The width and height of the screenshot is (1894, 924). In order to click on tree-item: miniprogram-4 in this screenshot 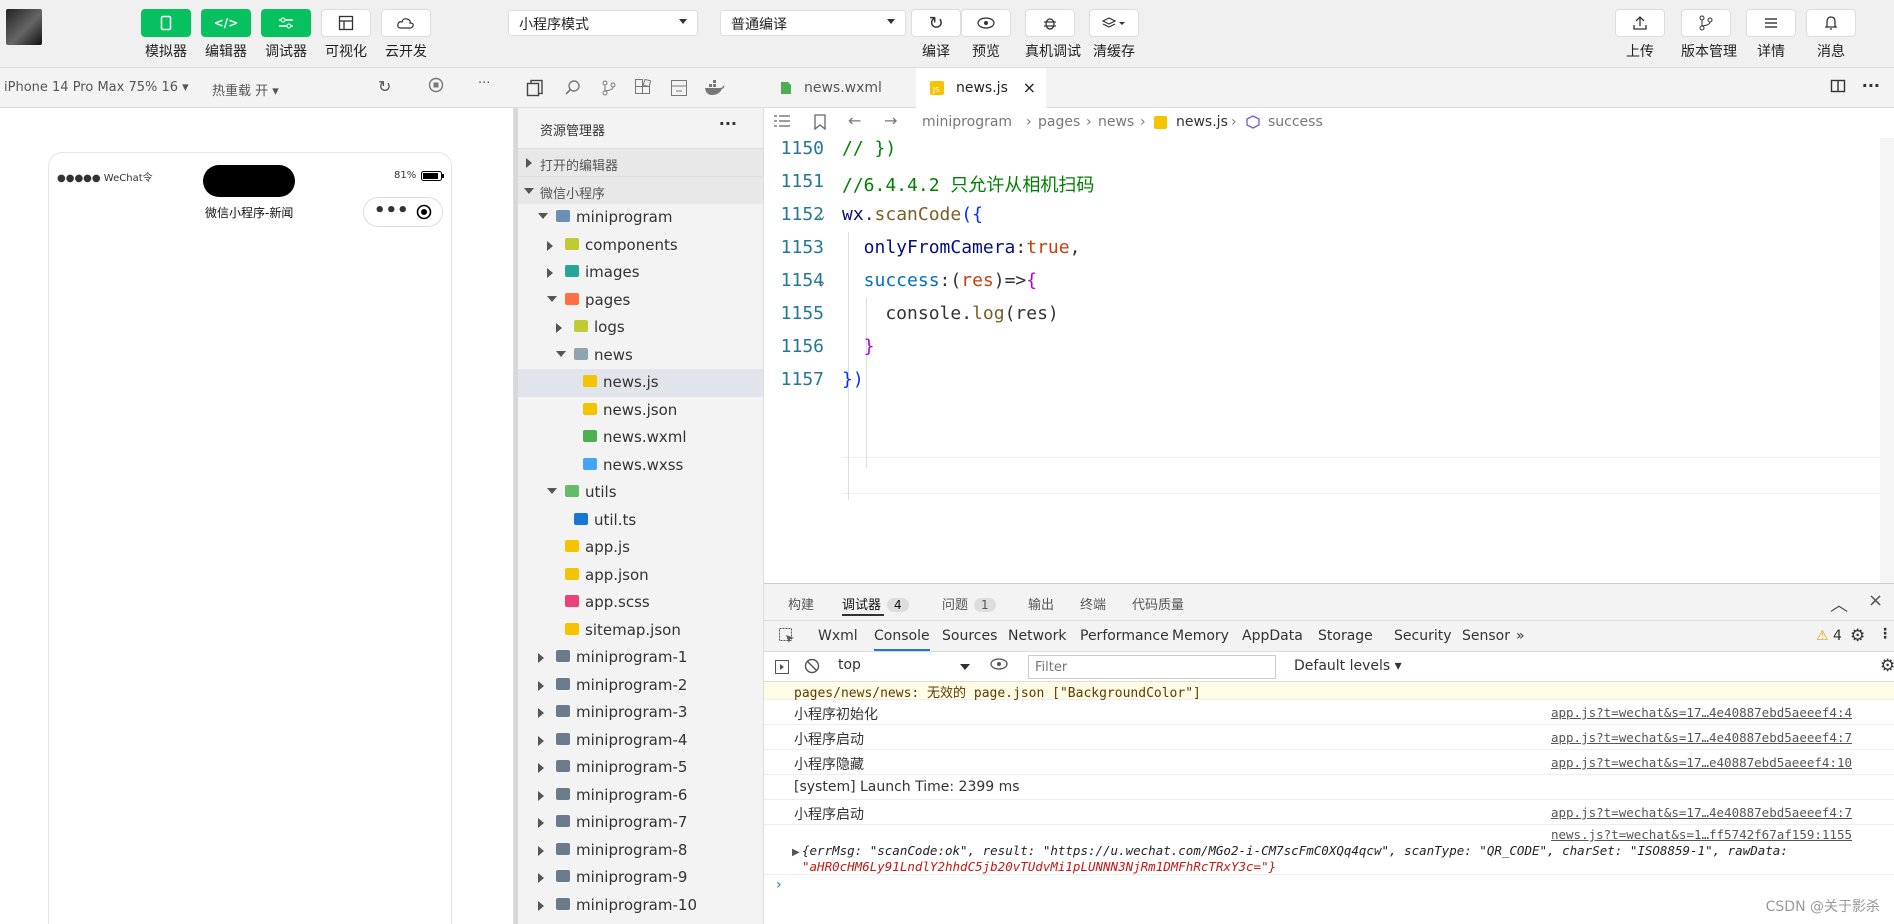, I will do `click(638, 741)`.